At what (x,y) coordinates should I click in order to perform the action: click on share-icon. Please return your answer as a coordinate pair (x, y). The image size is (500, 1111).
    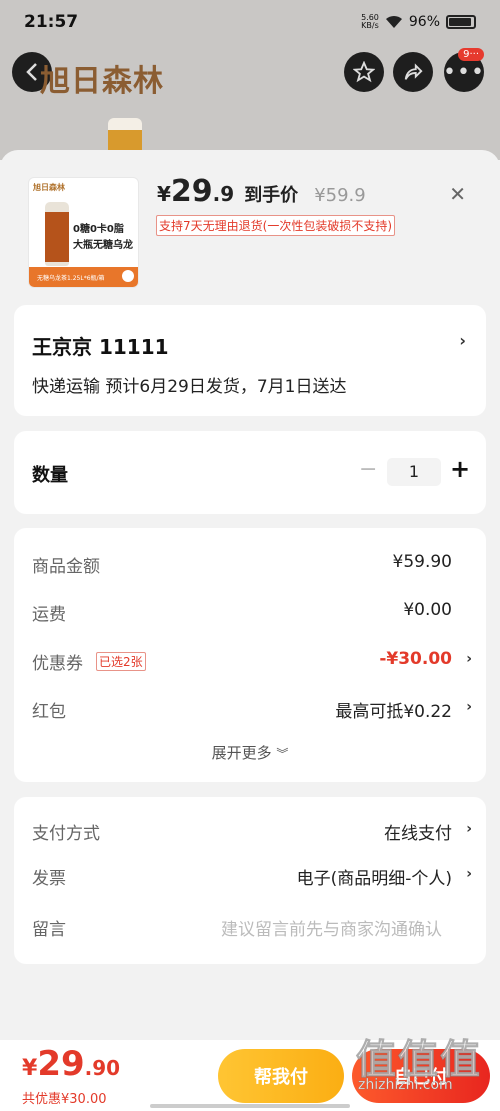
    Looking at the image, I should click on (413, 71).